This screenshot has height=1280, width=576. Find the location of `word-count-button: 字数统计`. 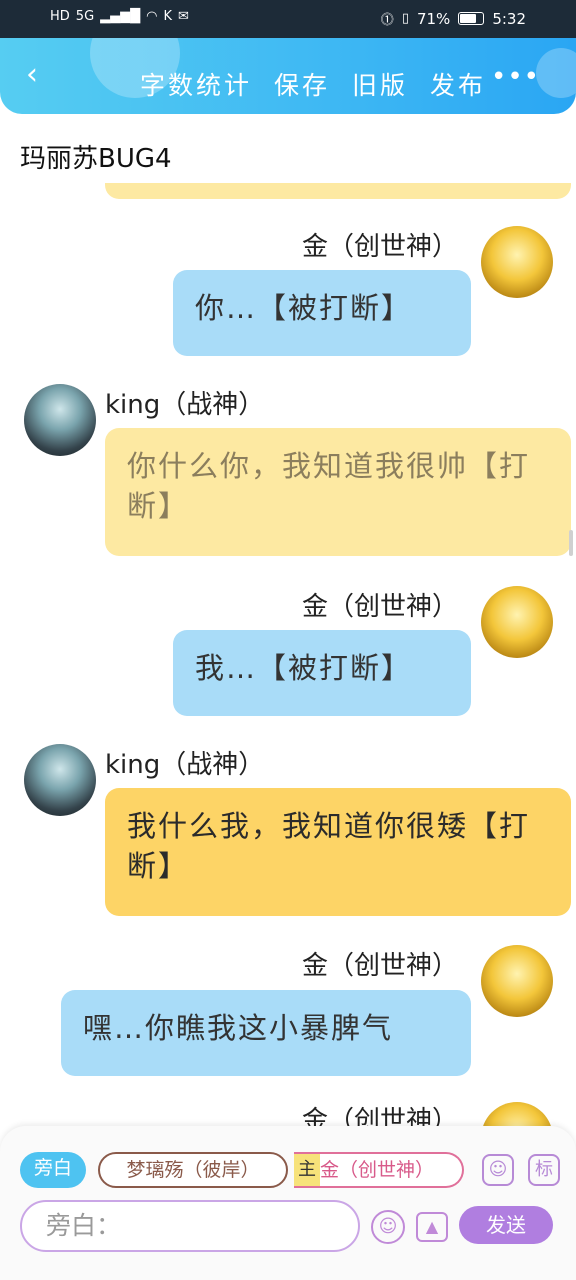

word-count-button: 字数统计 is located at coordinates (196, 84).